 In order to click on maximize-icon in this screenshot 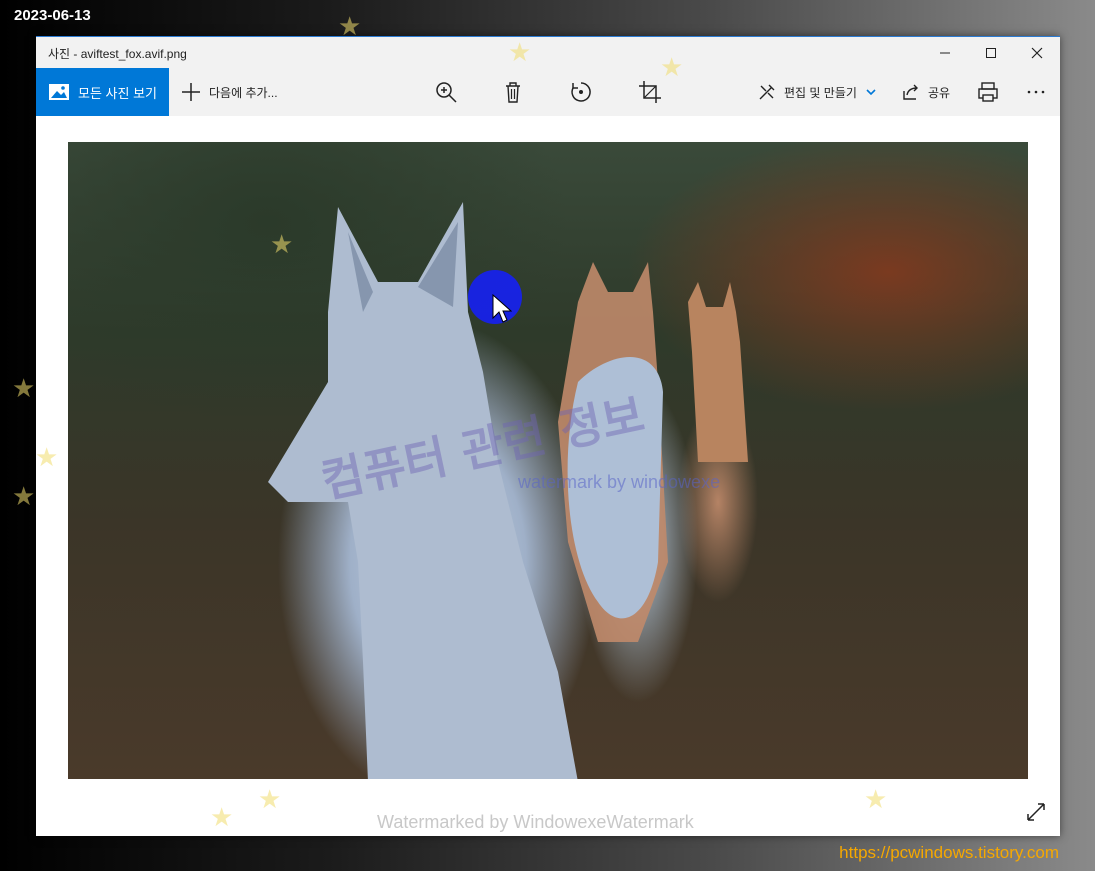, I will do `click(991, 52)`.